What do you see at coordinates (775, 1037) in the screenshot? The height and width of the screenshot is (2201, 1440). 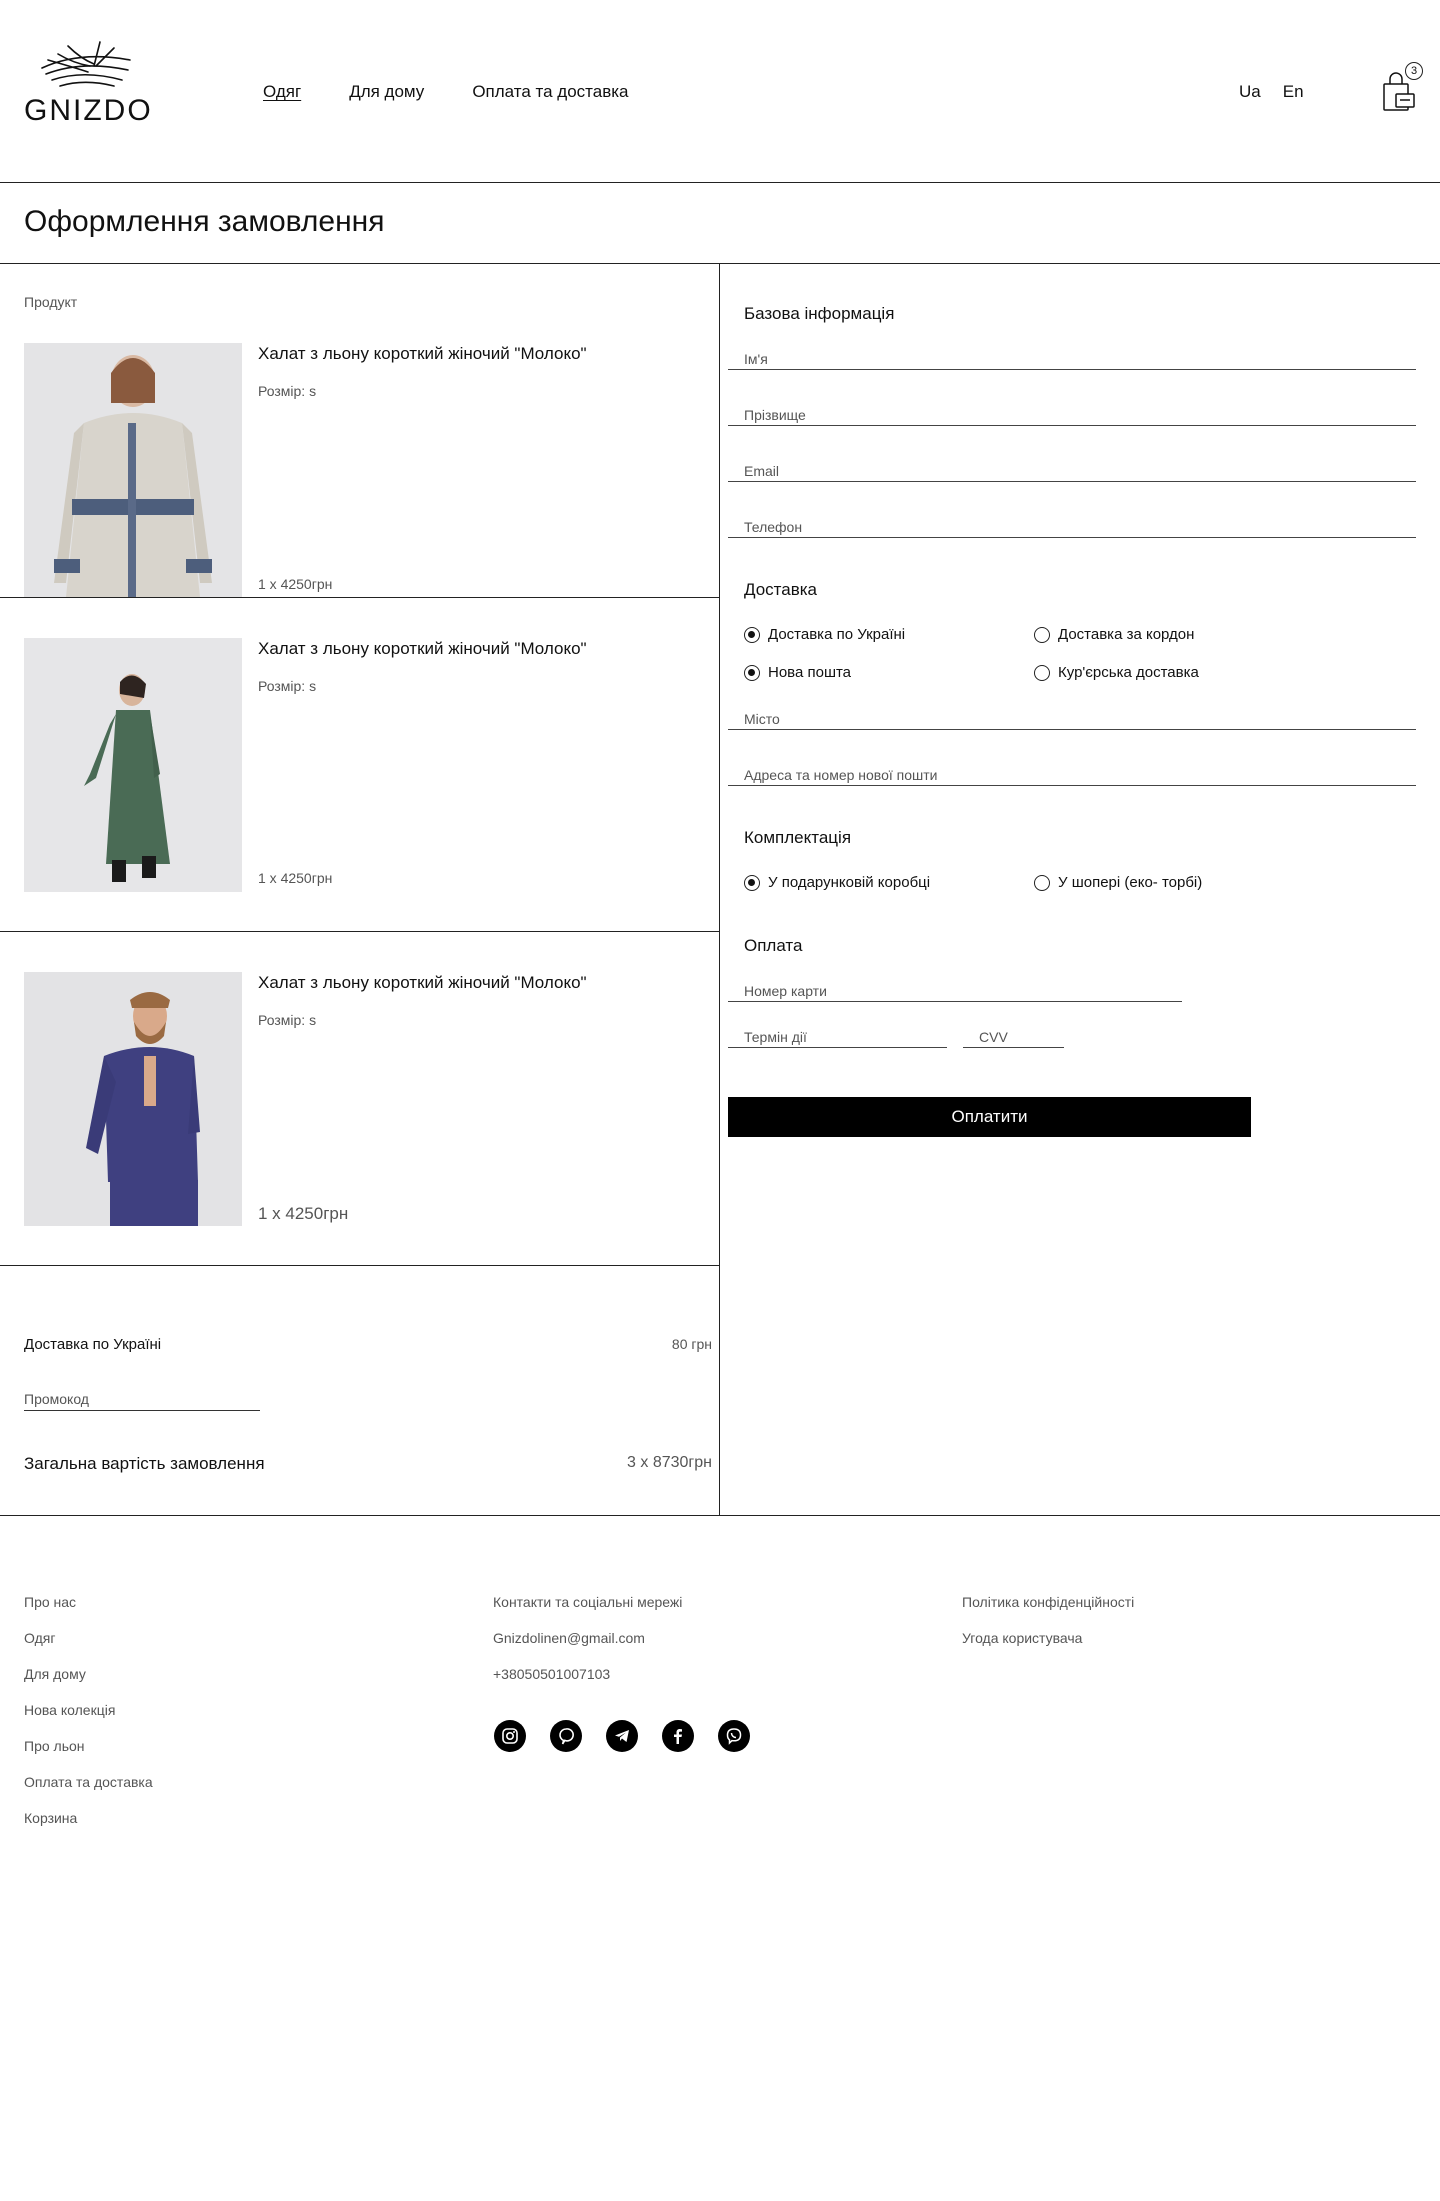 I see `expiry-placeholder: Термін дії` at bounding box center [775, 1037].